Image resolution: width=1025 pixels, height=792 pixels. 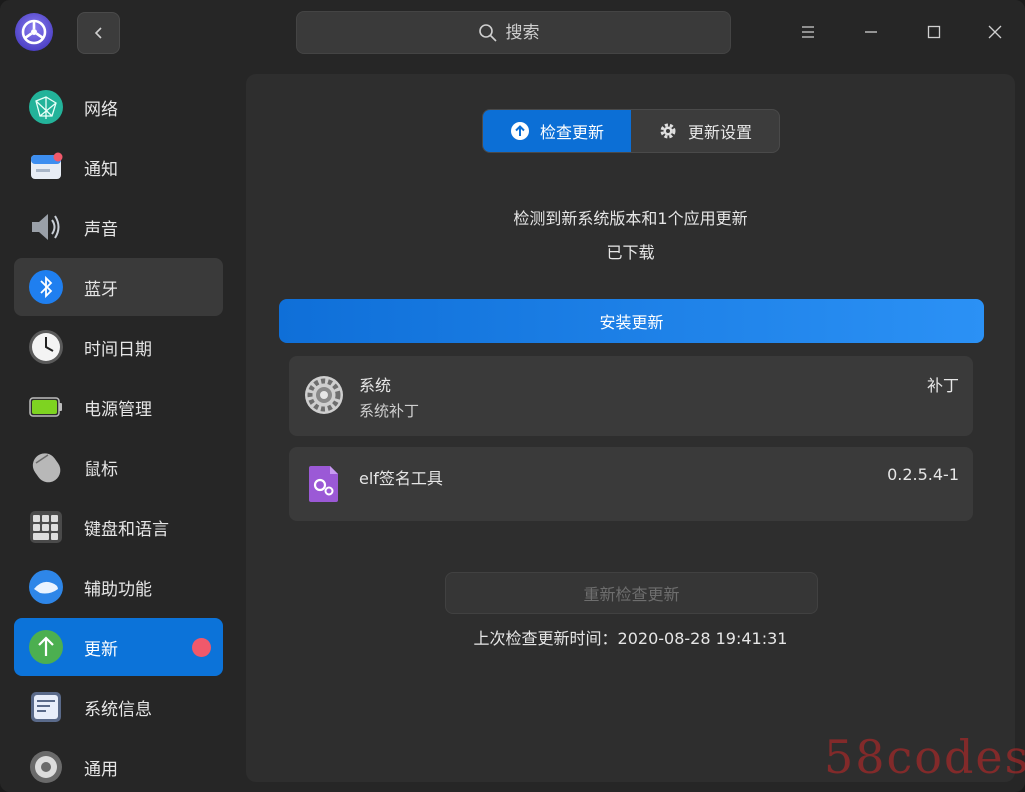 I want to click on update-item-title: 系统, so click(x=375, y=385).